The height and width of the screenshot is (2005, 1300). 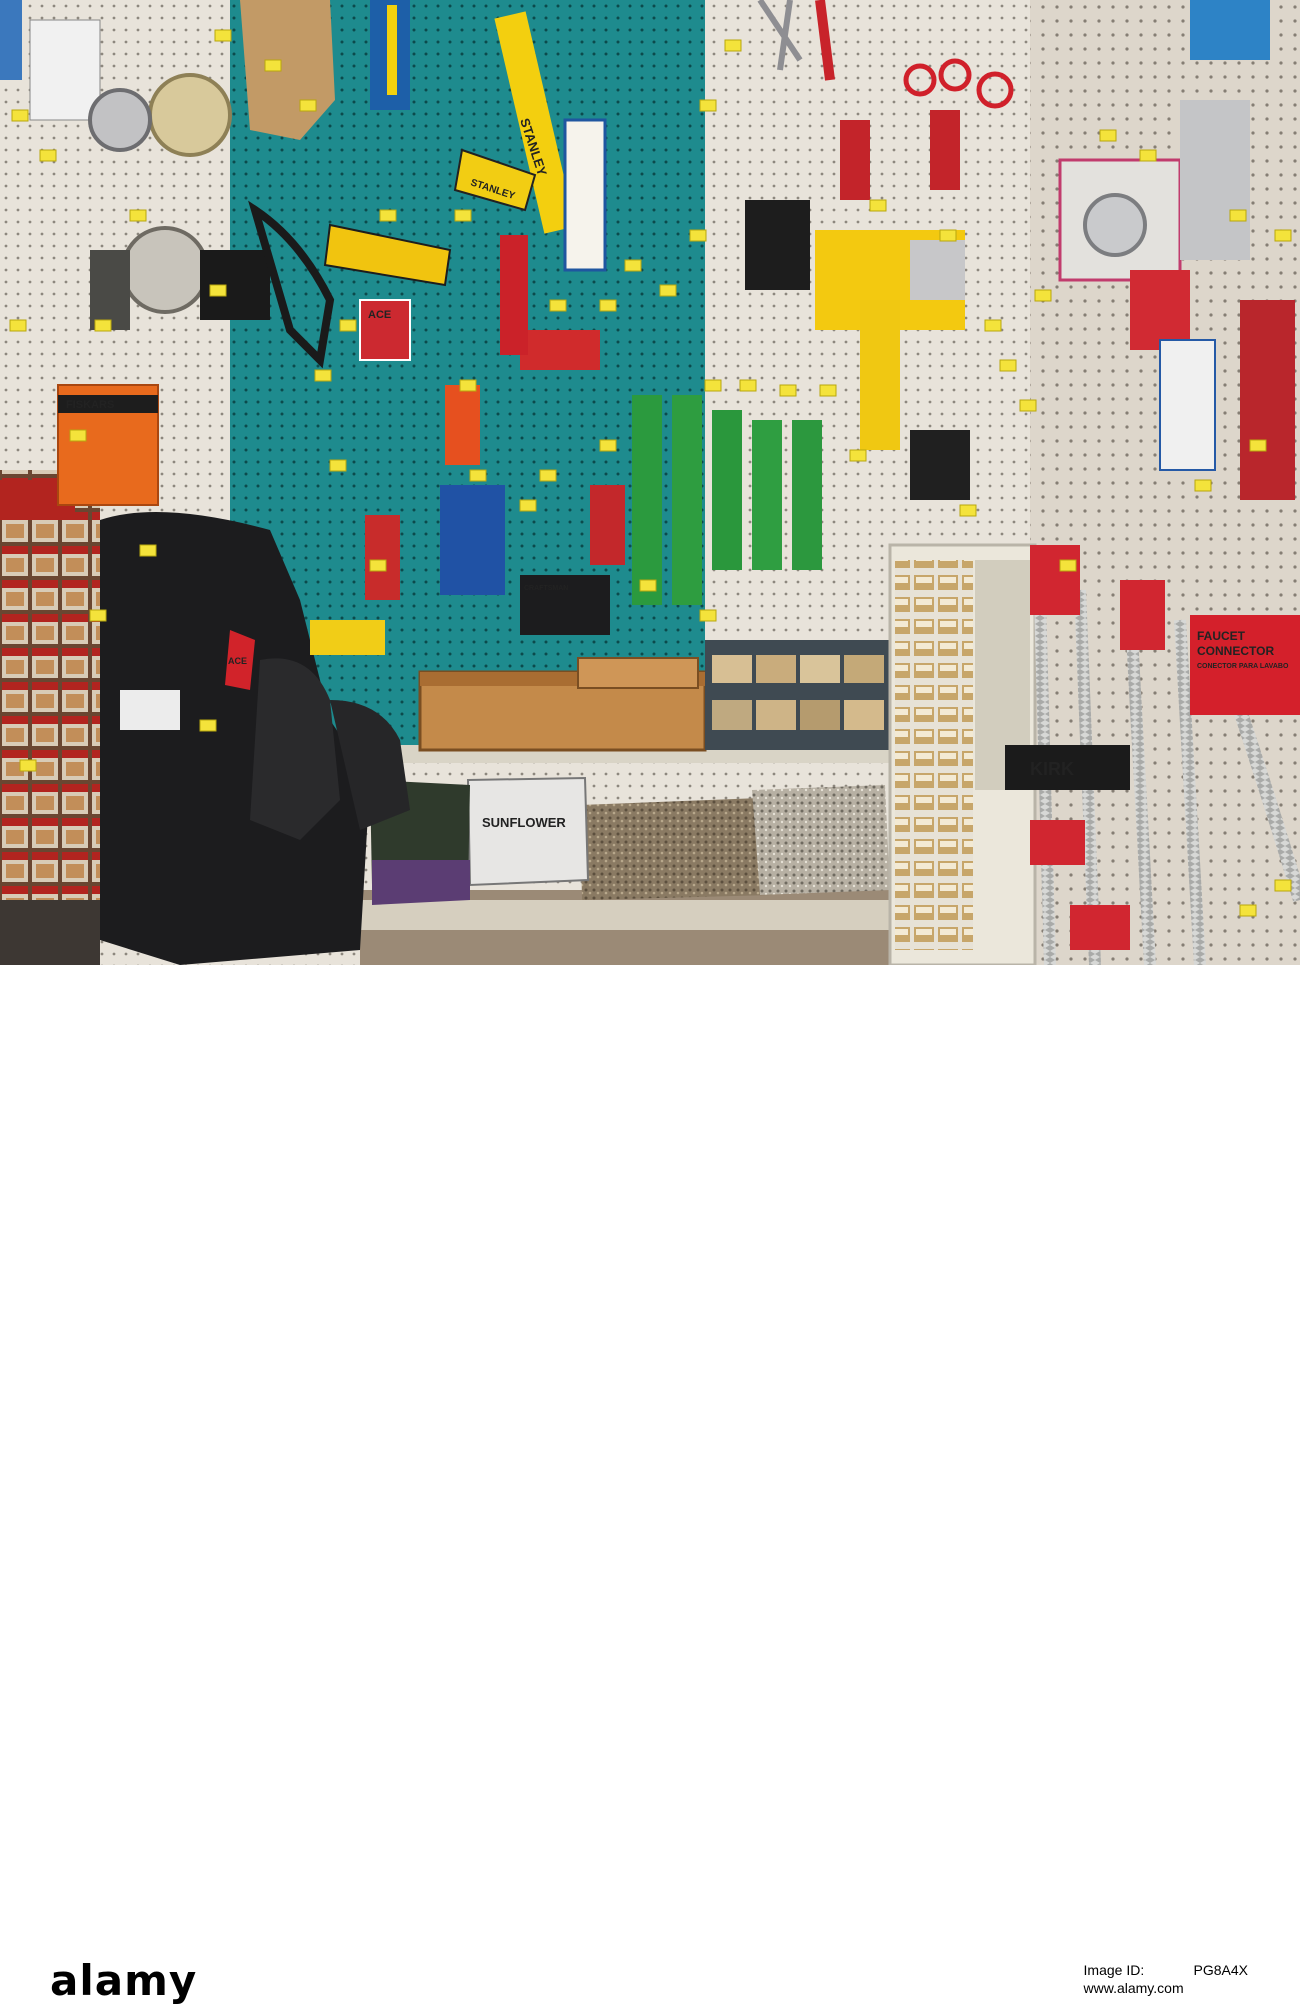 I want to click on silver-package, so click(x=937, y=270).